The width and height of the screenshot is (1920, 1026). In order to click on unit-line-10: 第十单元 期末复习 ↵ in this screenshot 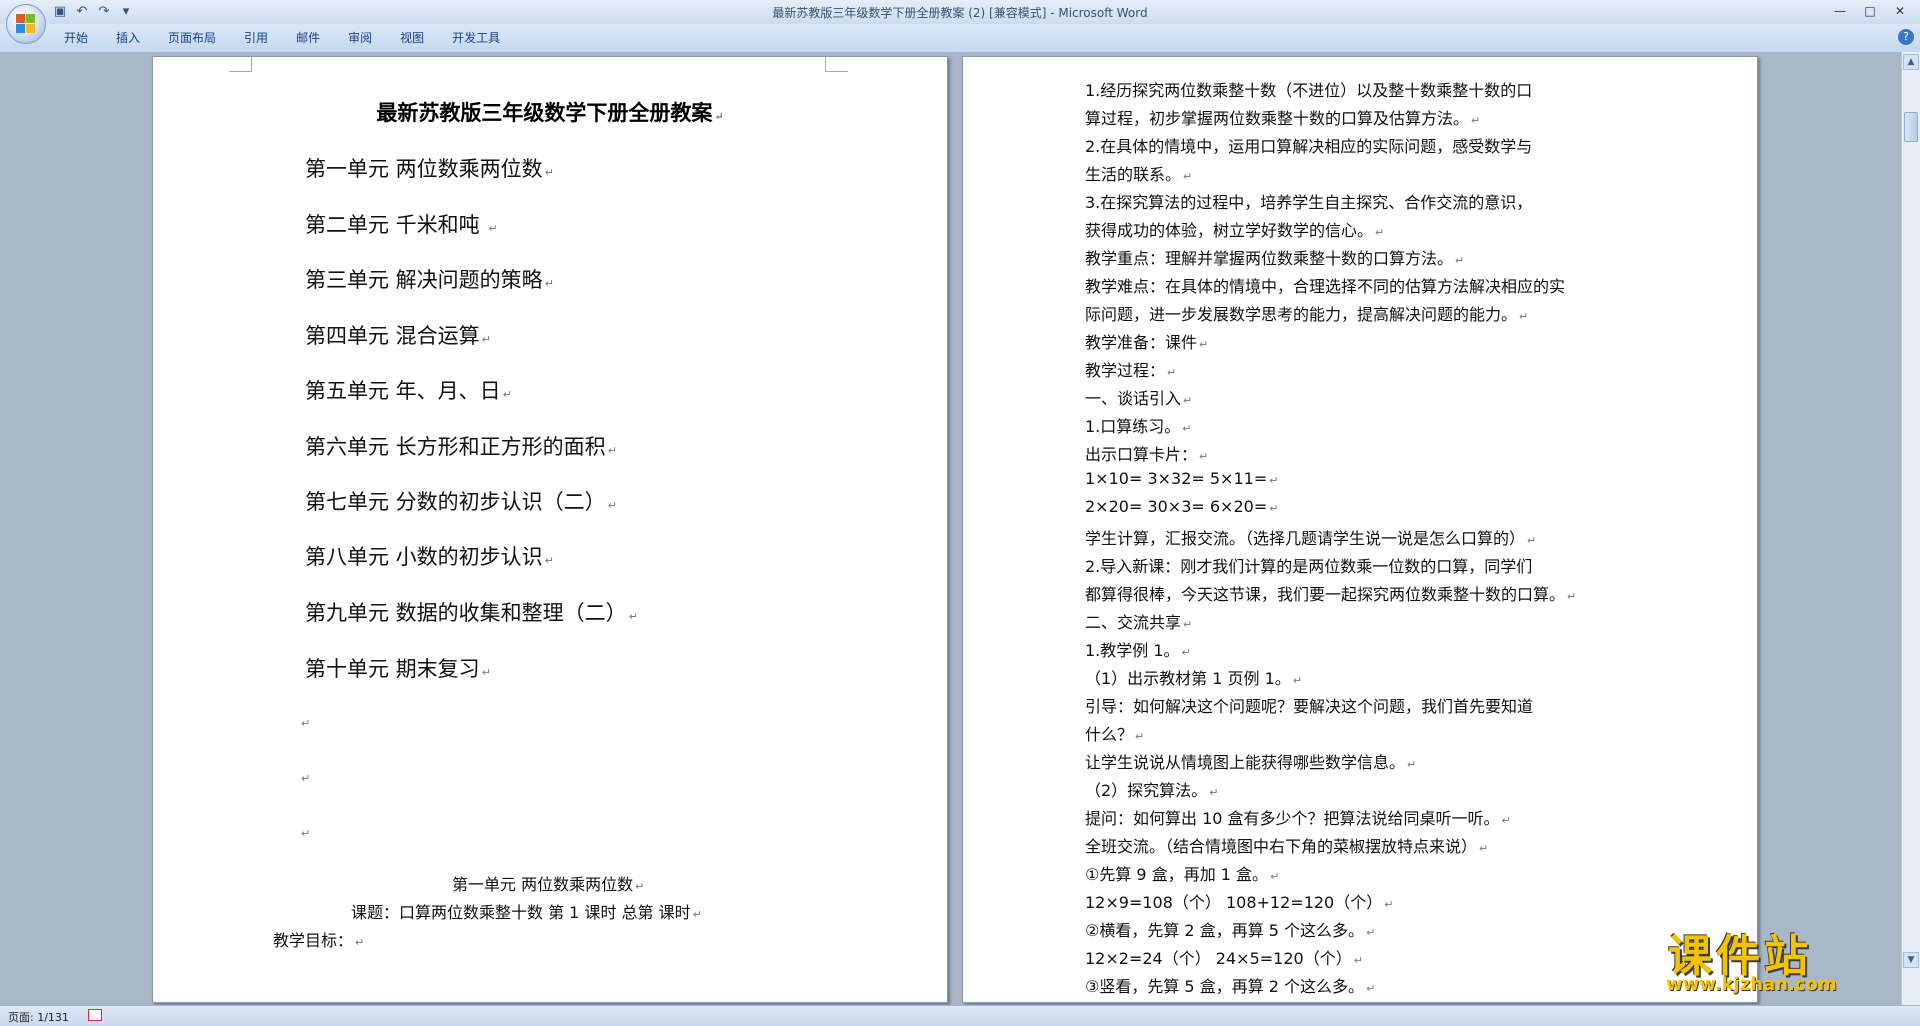, I will do `click(398, 669)`.